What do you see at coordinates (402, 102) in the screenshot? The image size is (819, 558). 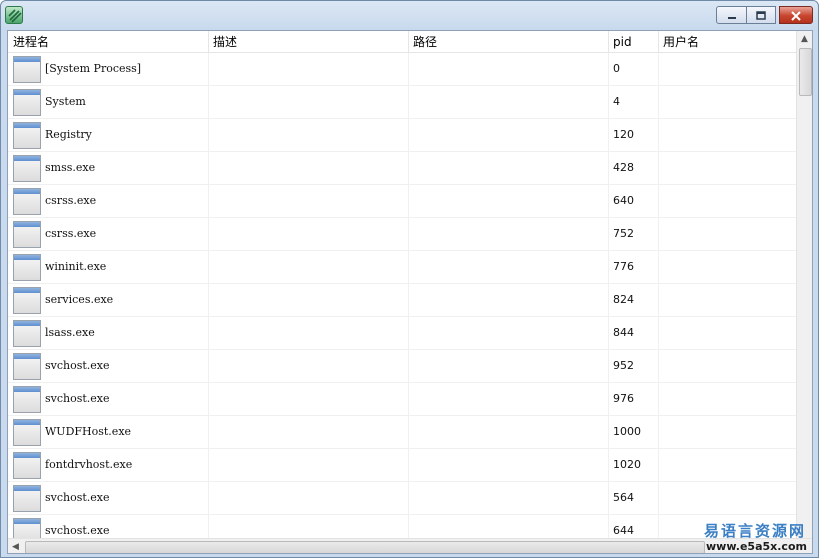 I see `table-row: System 4` at bounding box center [402, 102].